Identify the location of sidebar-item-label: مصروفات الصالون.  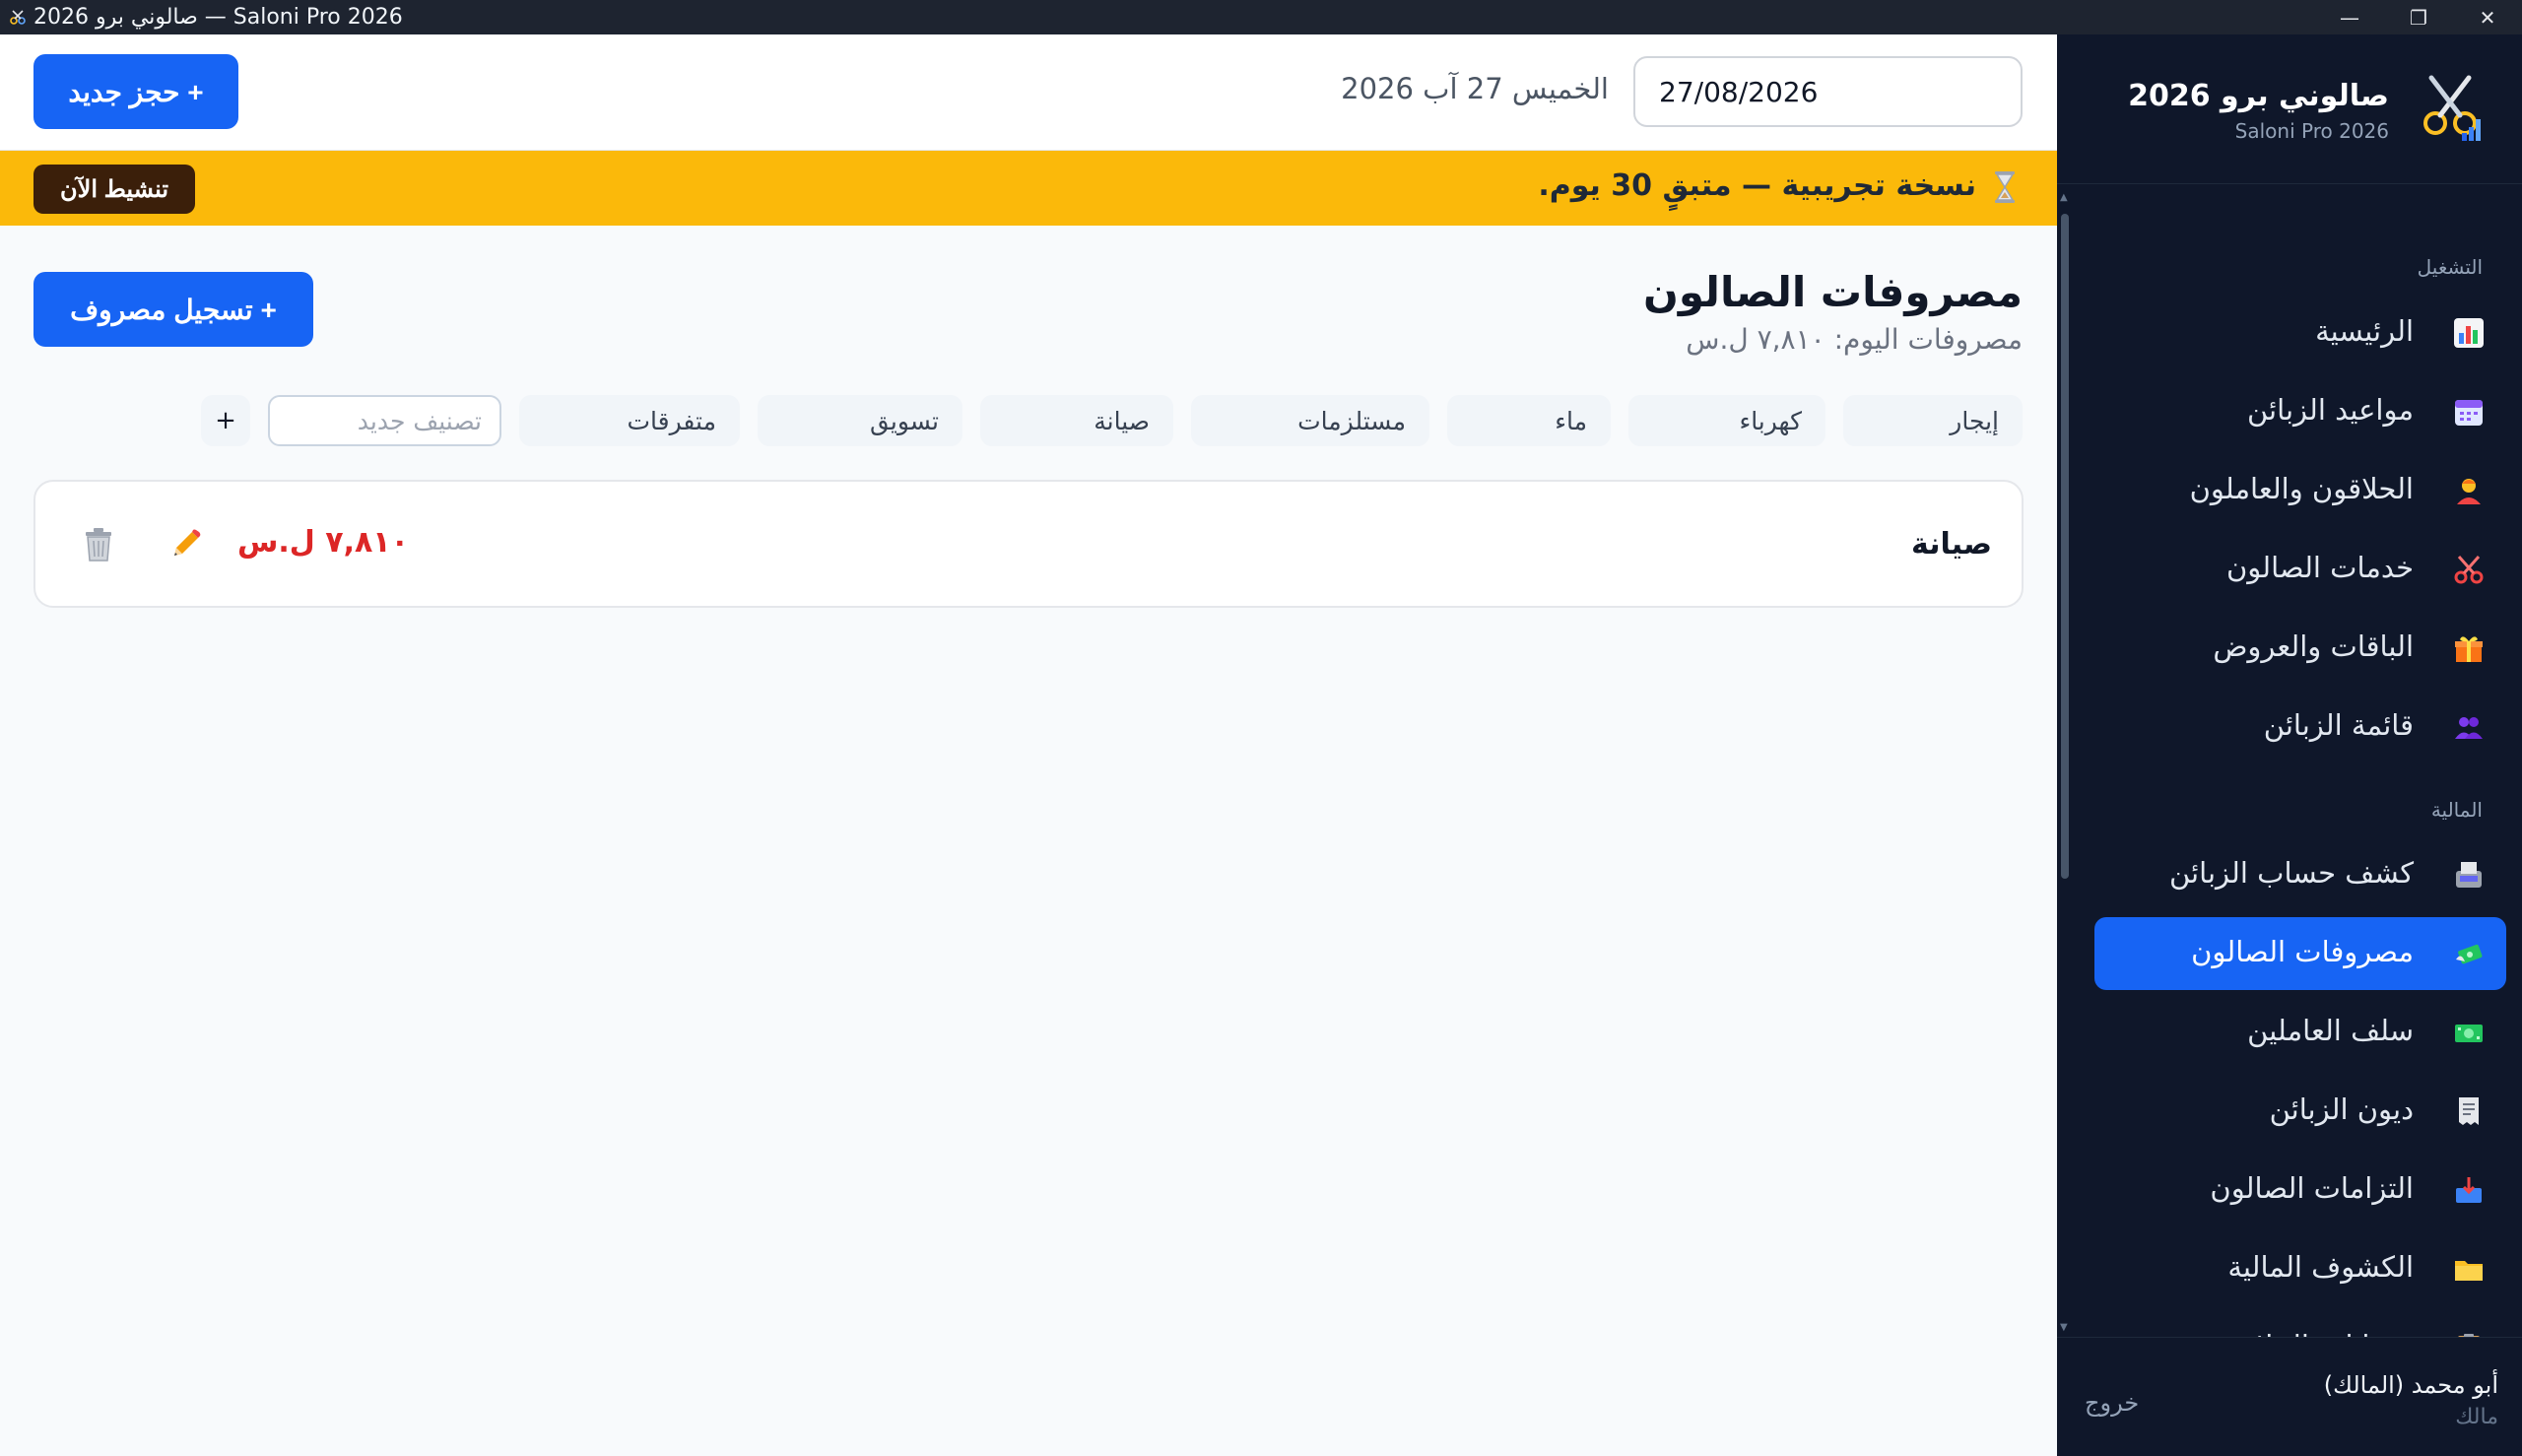
(2302, 951).